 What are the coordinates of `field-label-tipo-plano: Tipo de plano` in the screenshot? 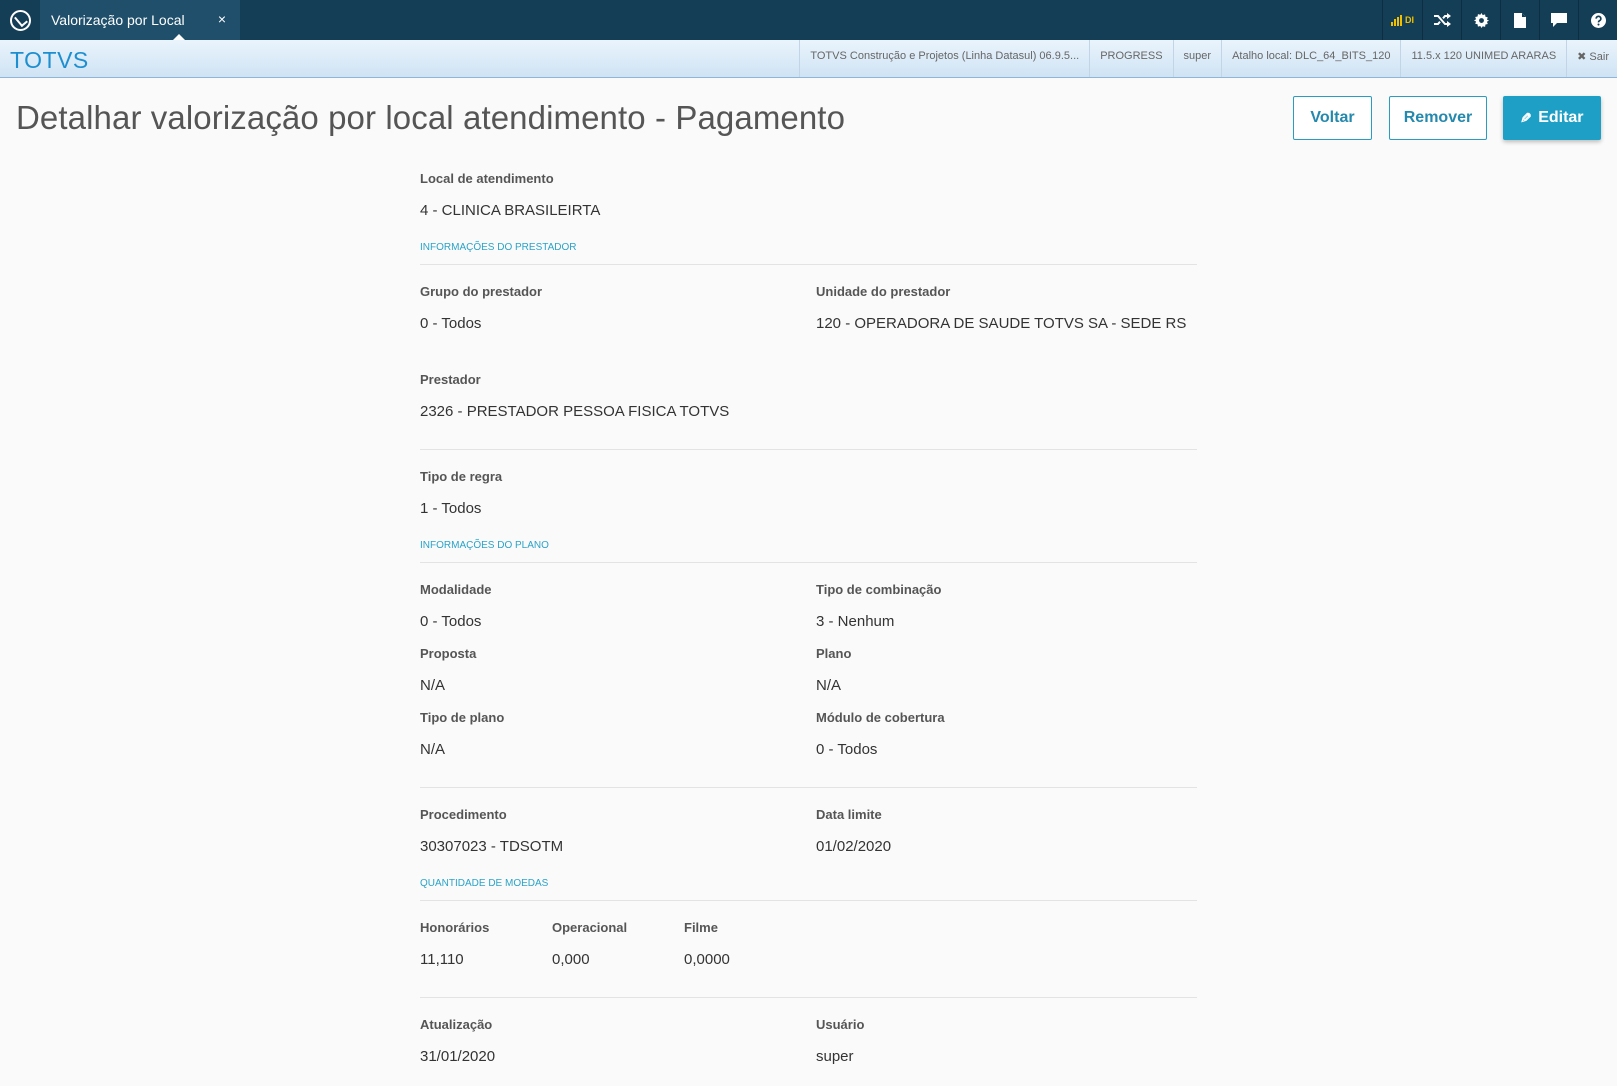 It's located at (462, 717).